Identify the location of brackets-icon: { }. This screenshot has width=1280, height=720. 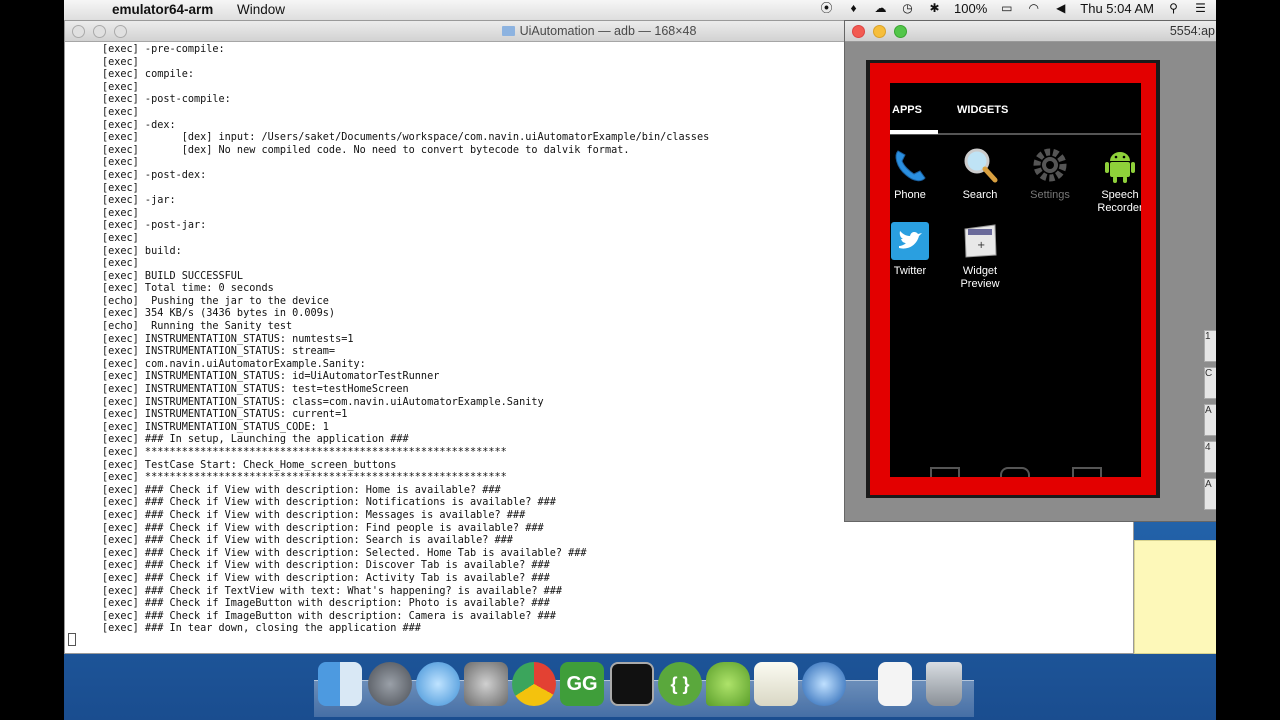
(680, 684).